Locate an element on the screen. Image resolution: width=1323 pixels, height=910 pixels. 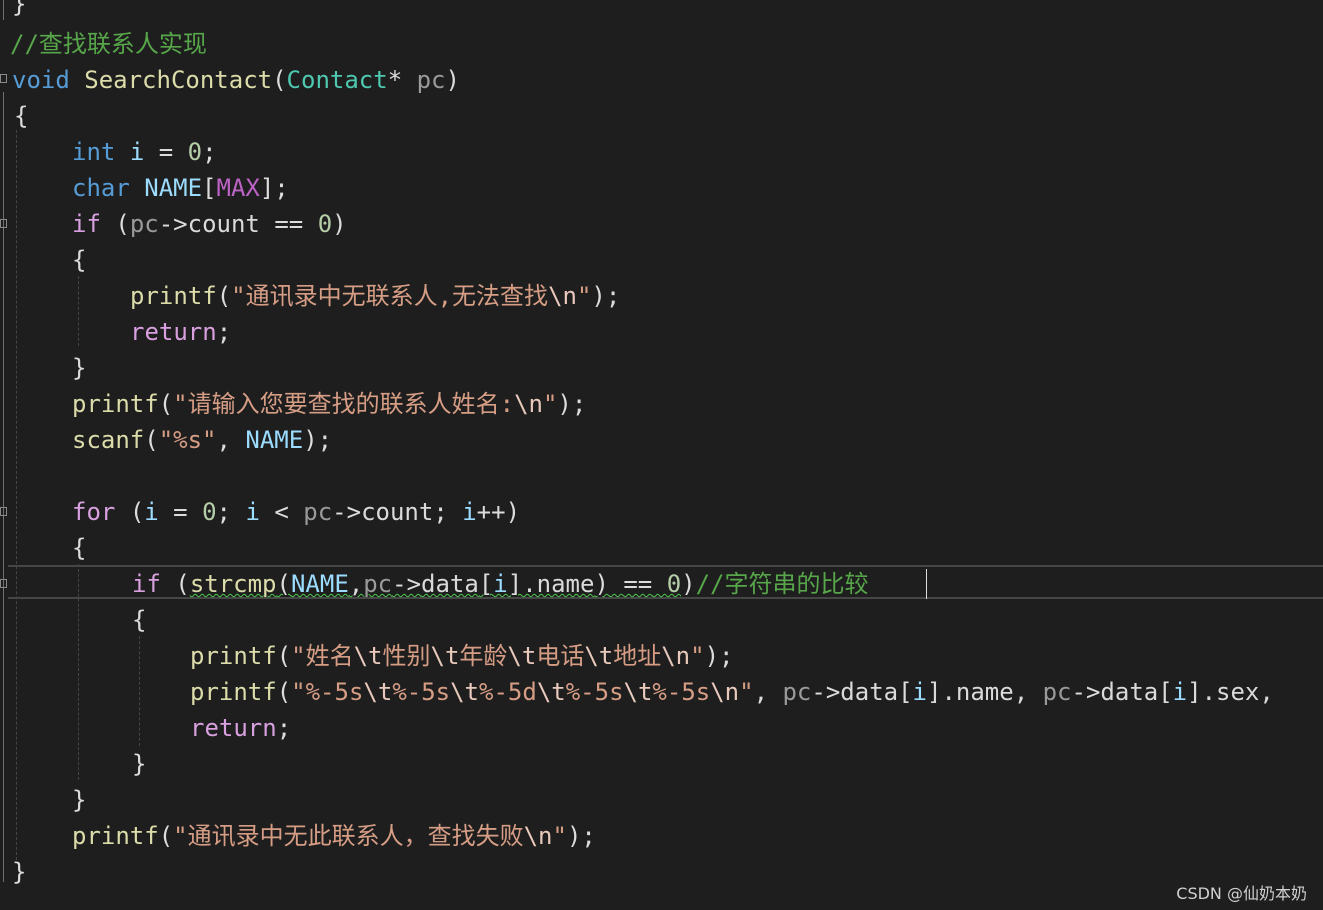
token-comment: //字符串的比较 is located at coordinates (782, 584).